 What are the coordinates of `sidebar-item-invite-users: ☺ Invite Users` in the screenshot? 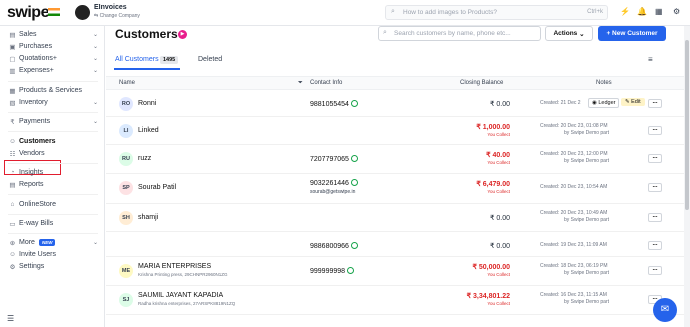 It's located at (54, 254).